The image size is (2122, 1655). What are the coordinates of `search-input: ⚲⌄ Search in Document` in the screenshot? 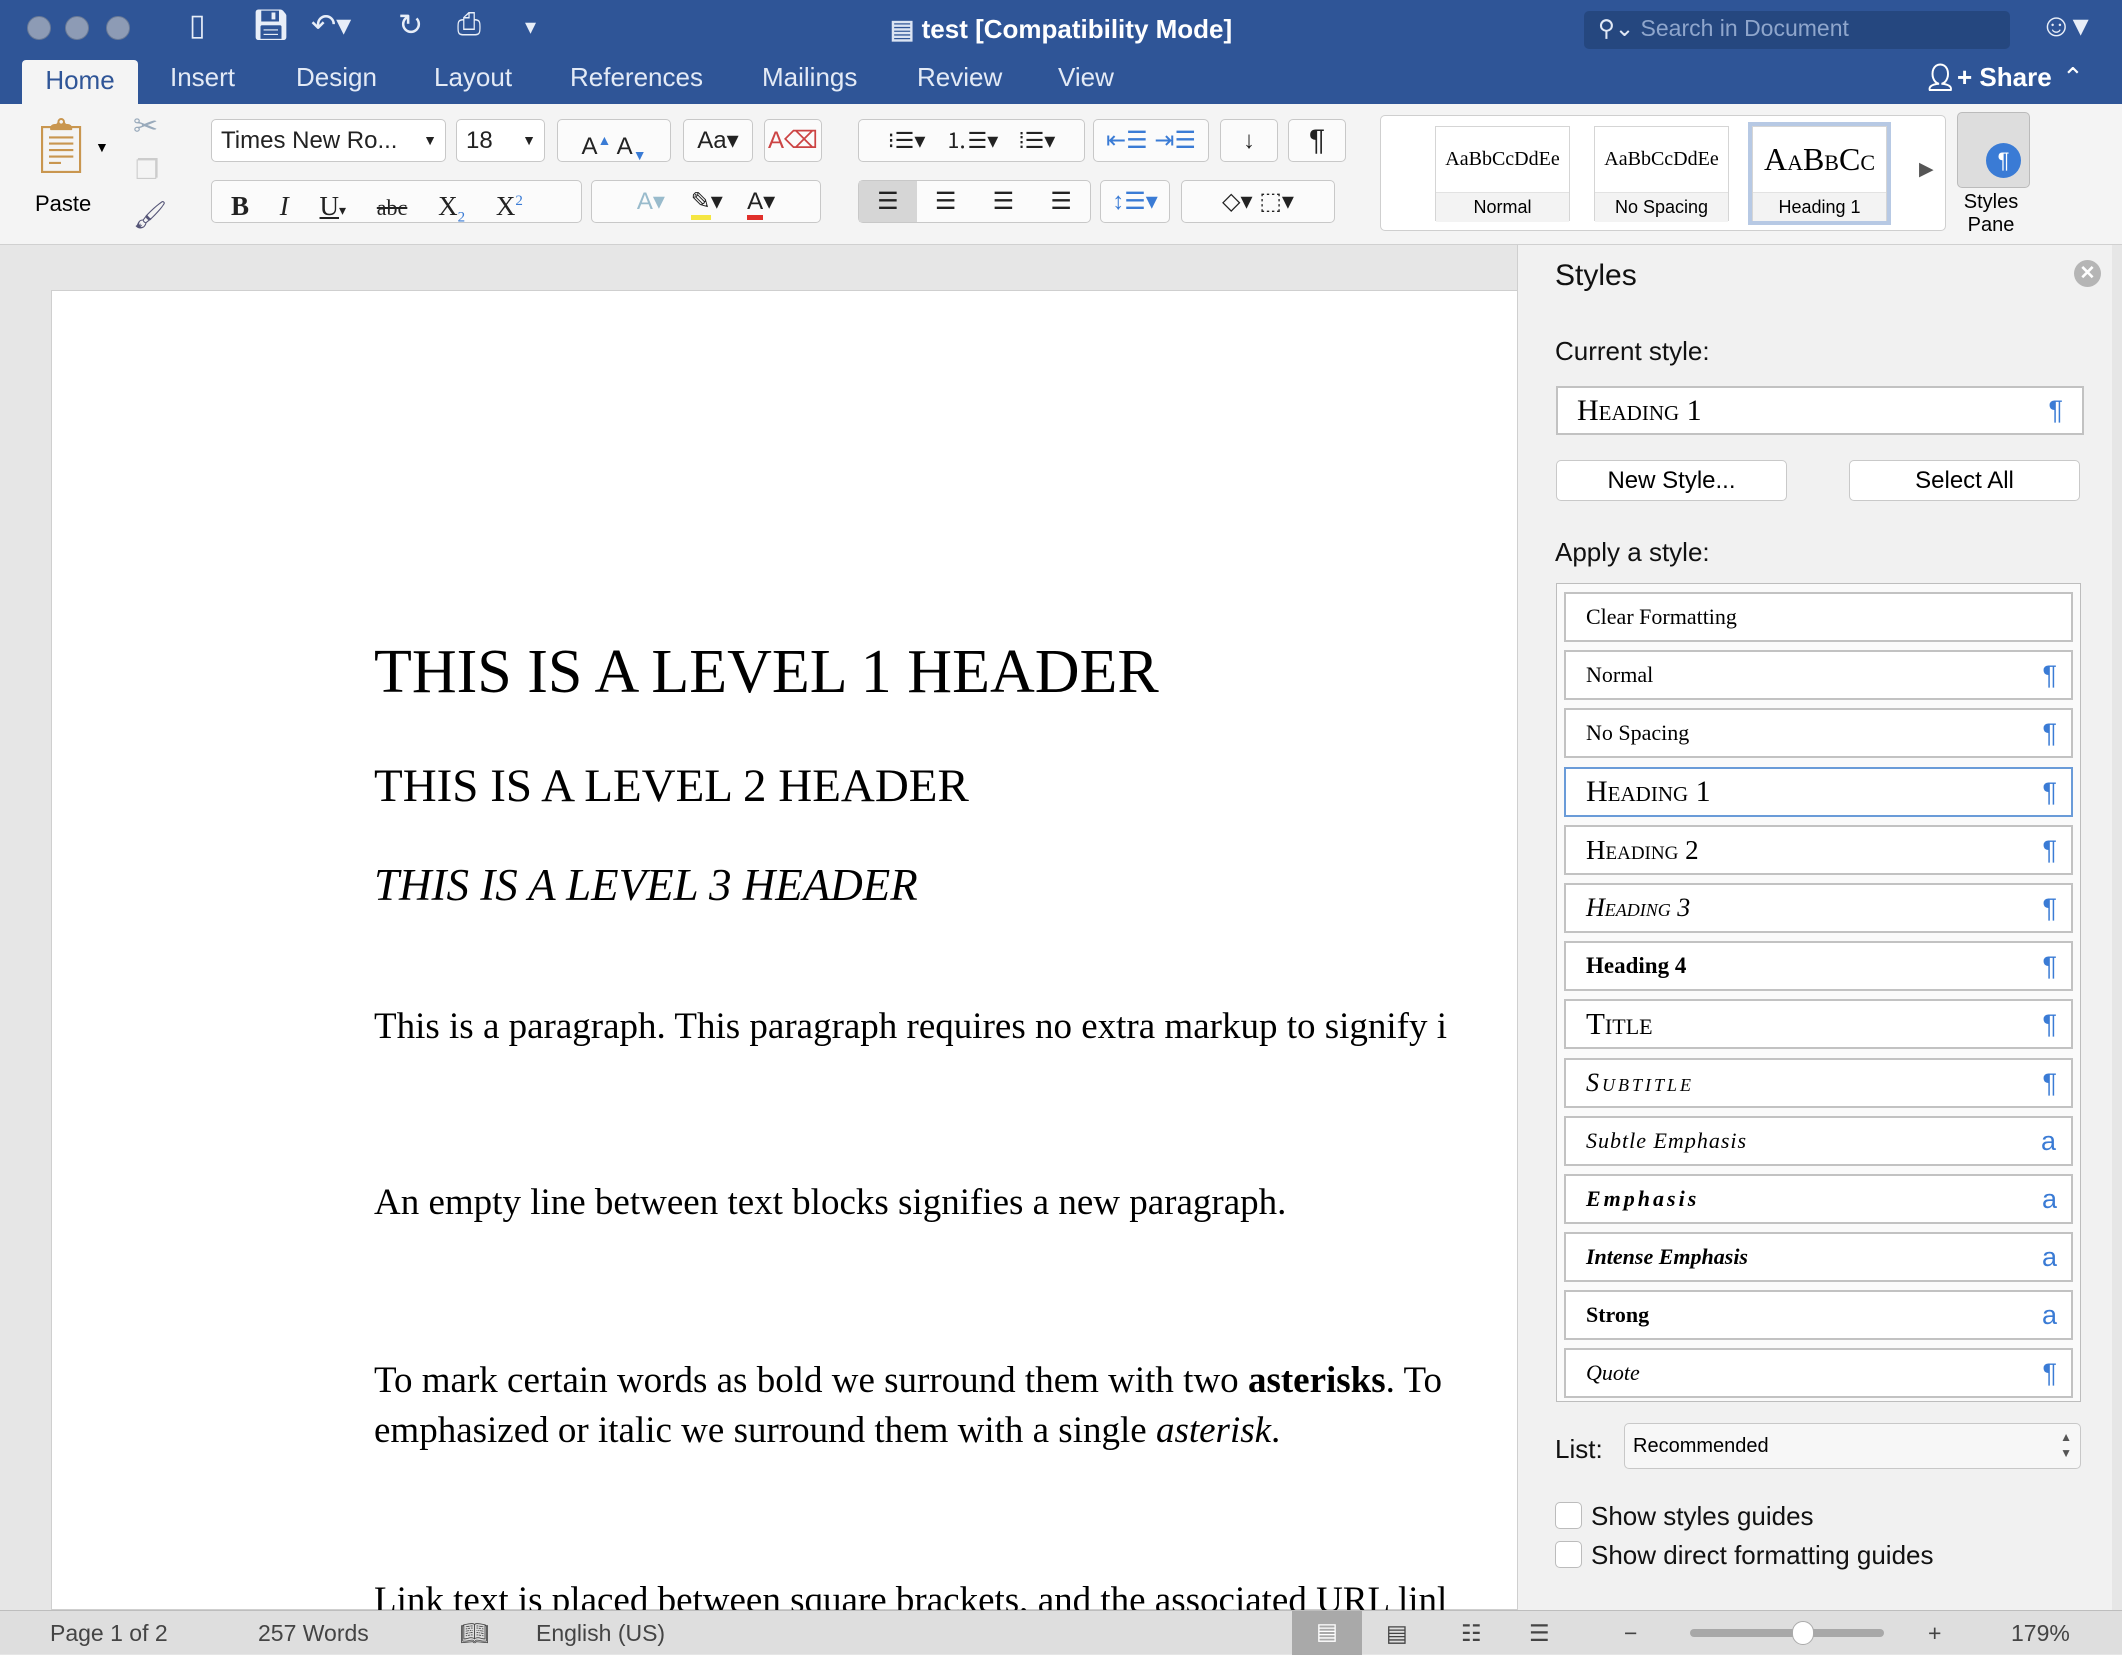 It's located at (1797, 30).